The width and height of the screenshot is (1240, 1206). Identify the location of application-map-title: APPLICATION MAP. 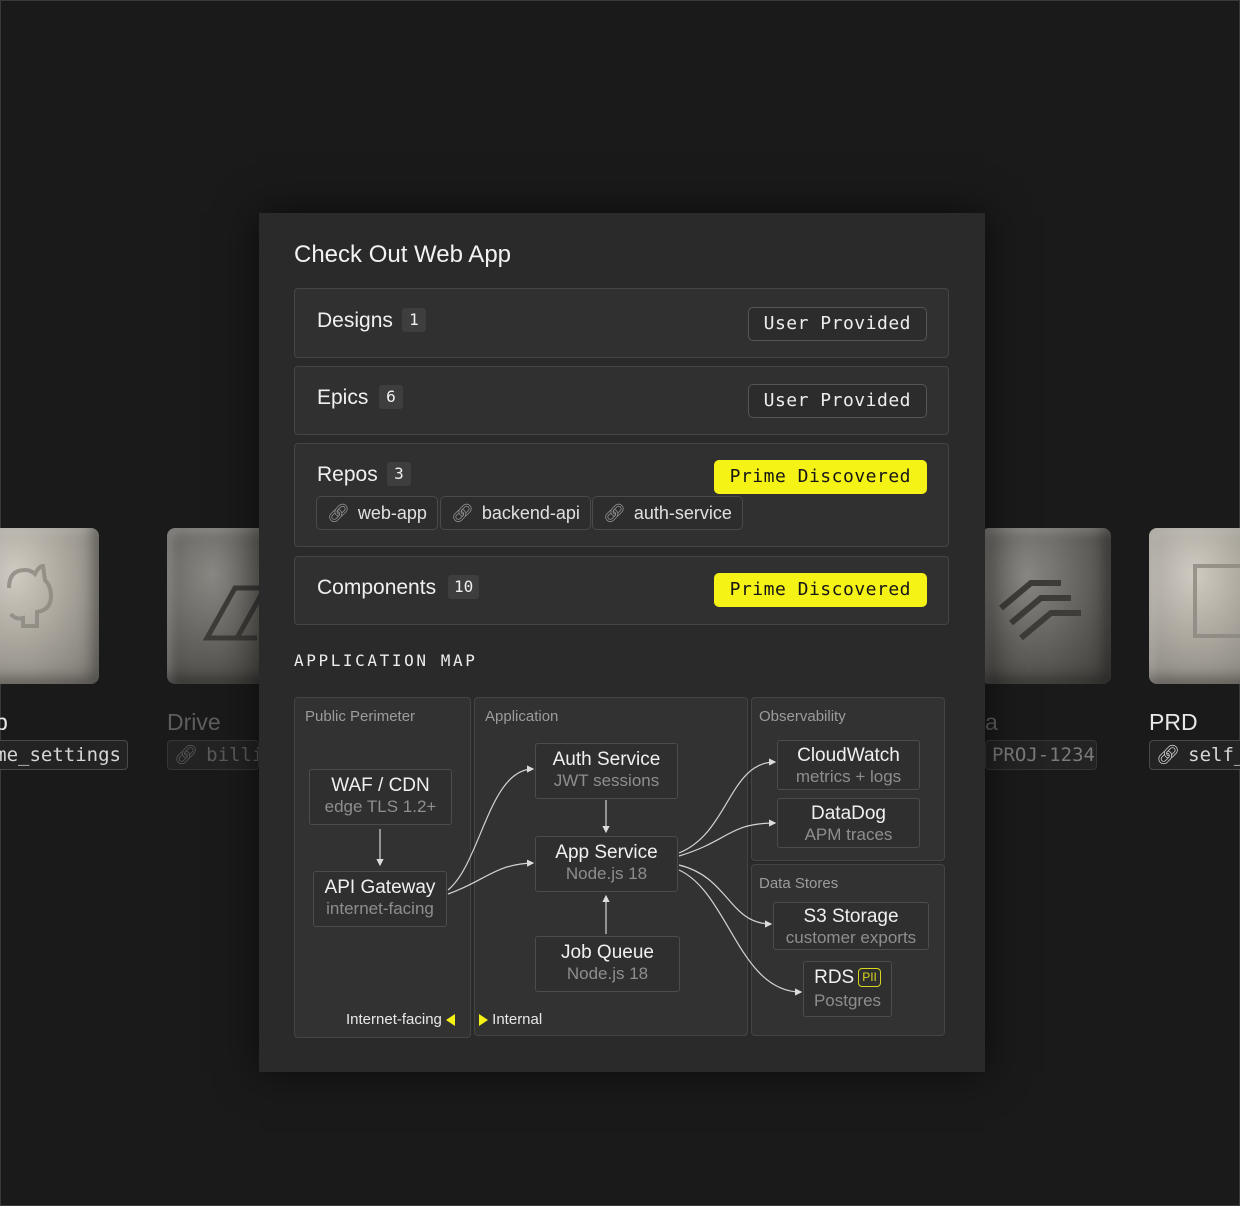
(386, 660).